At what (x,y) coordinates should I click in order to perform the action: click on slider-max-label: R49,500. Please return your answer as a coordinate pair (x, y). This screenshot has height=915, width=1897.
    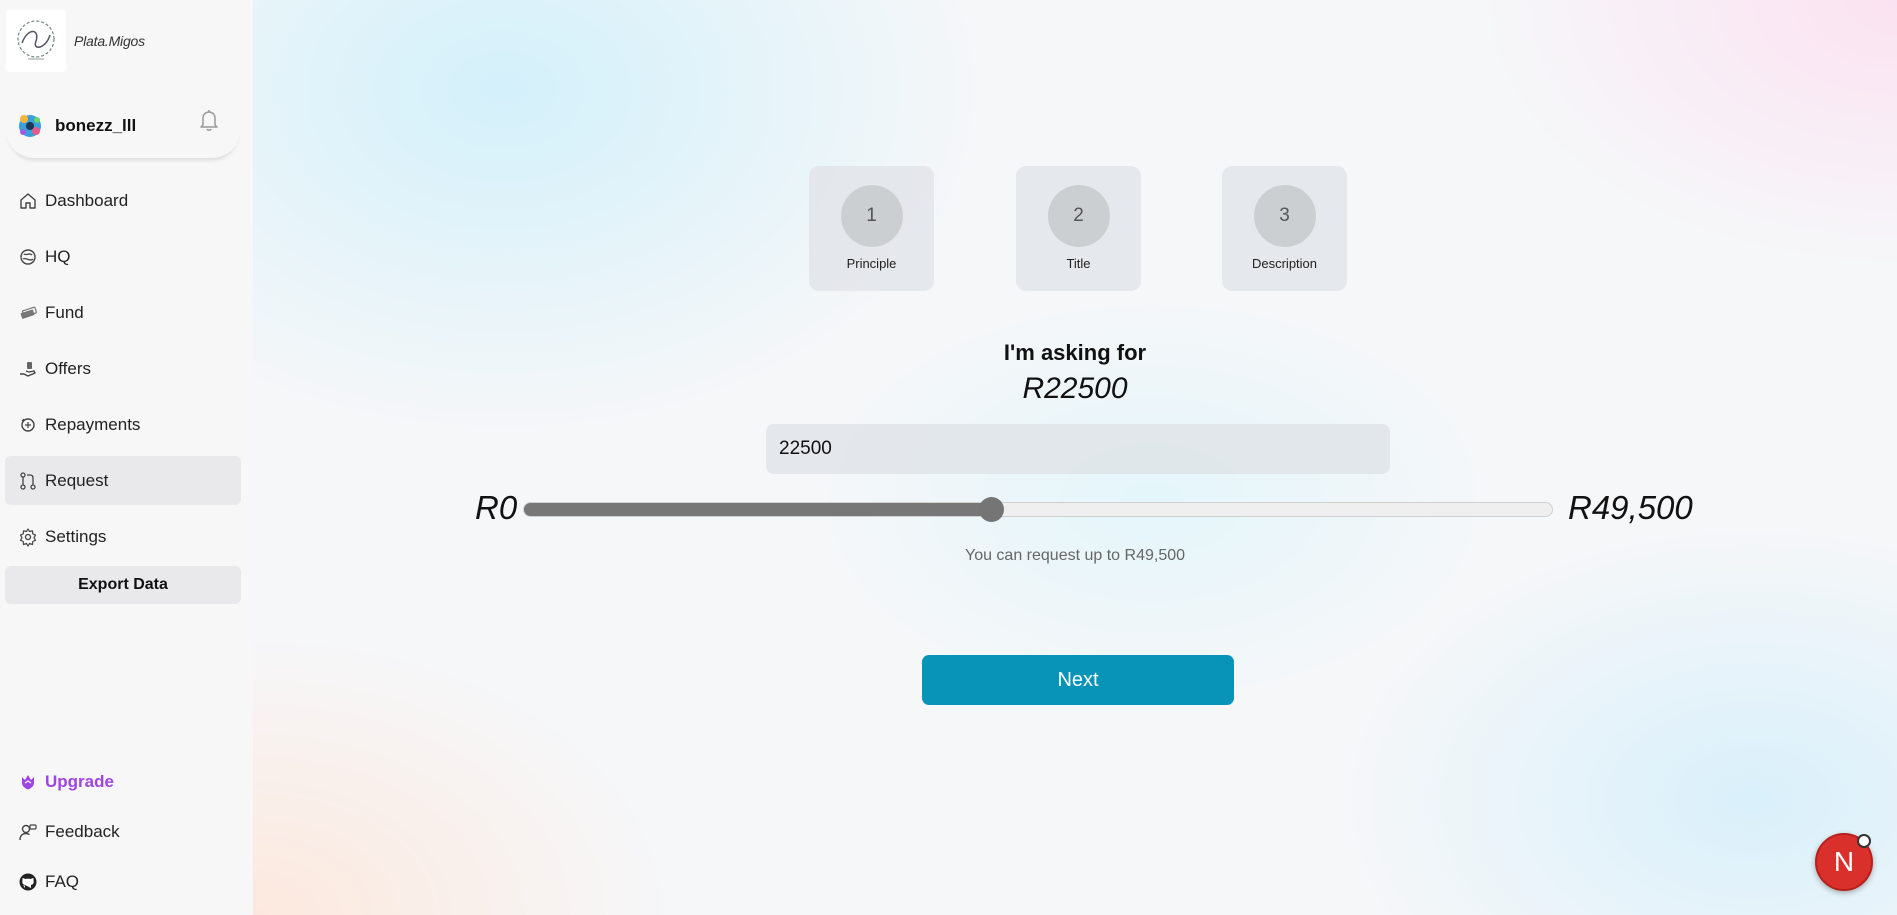
    Looking at the image, I should click on (1630, 507).